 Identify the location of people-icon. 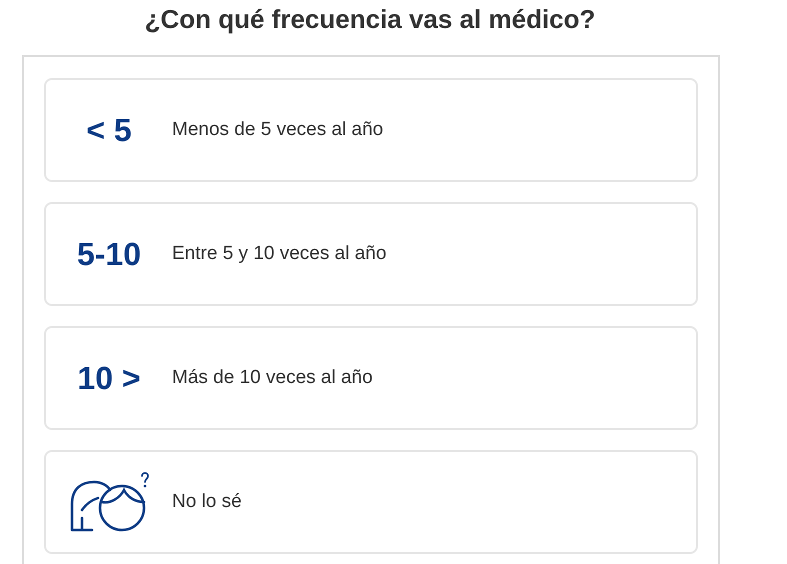
(109, 502).